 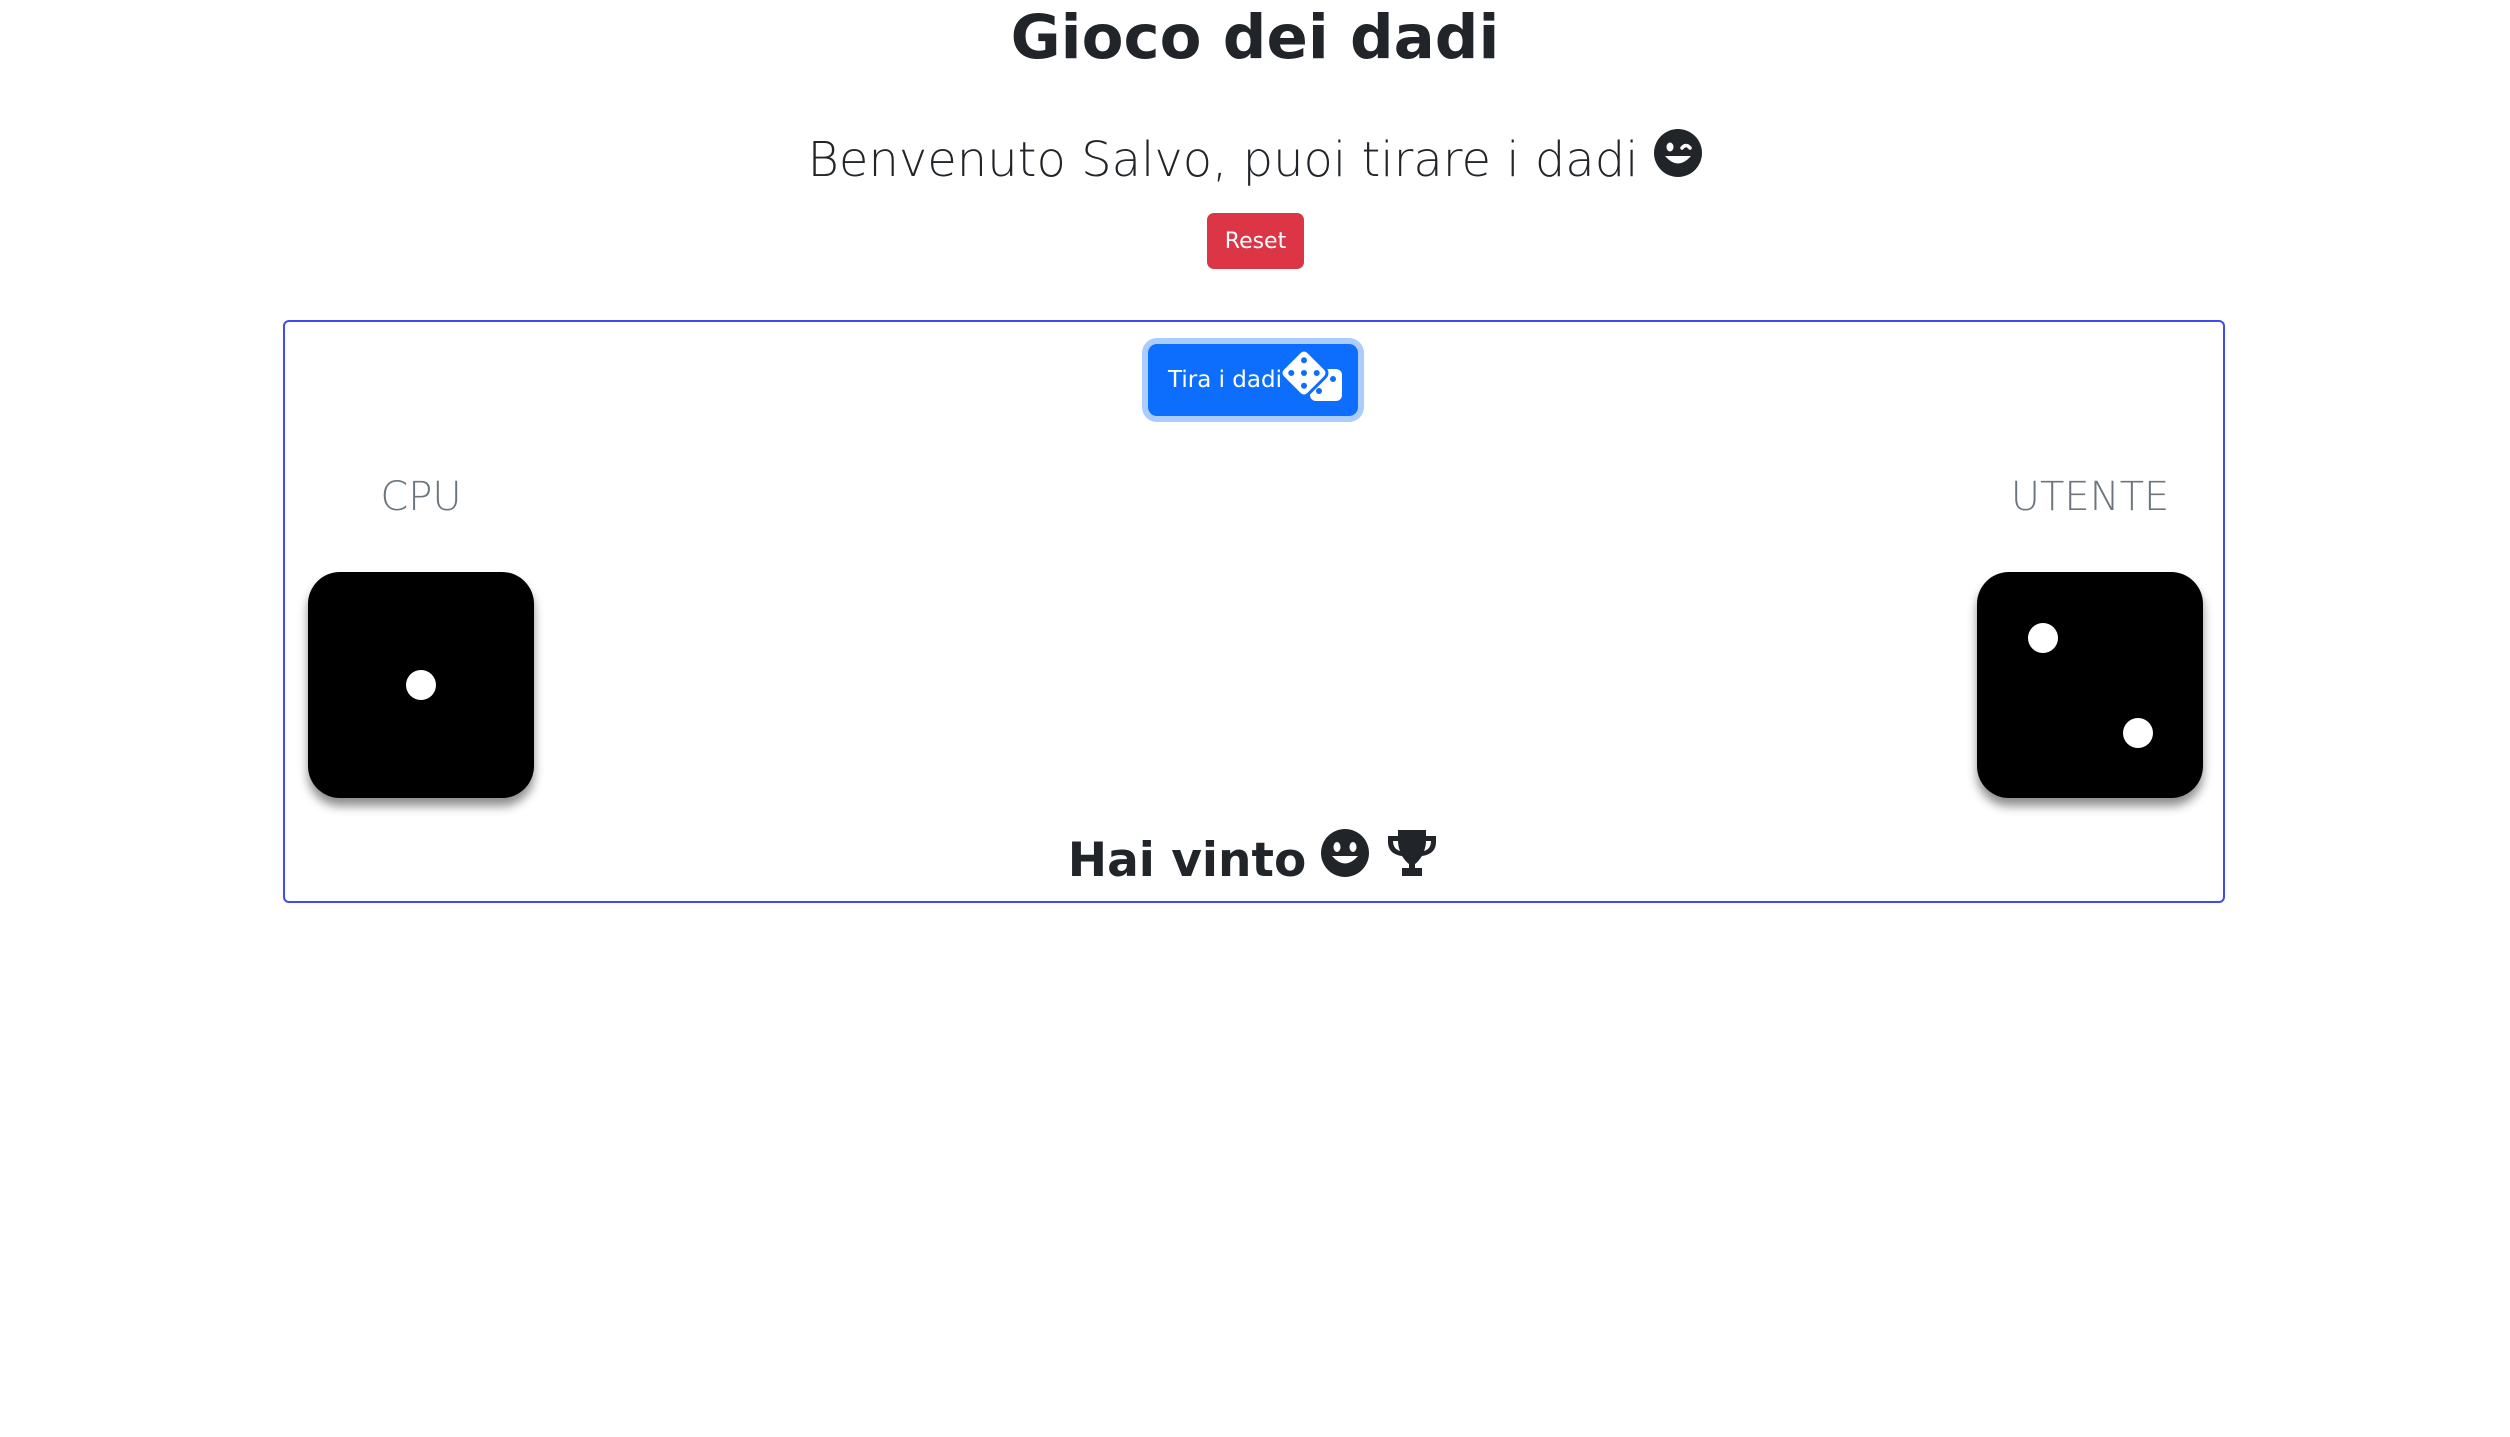 I want to click on user-label: UTENTE, so click(x=2090, y=497).